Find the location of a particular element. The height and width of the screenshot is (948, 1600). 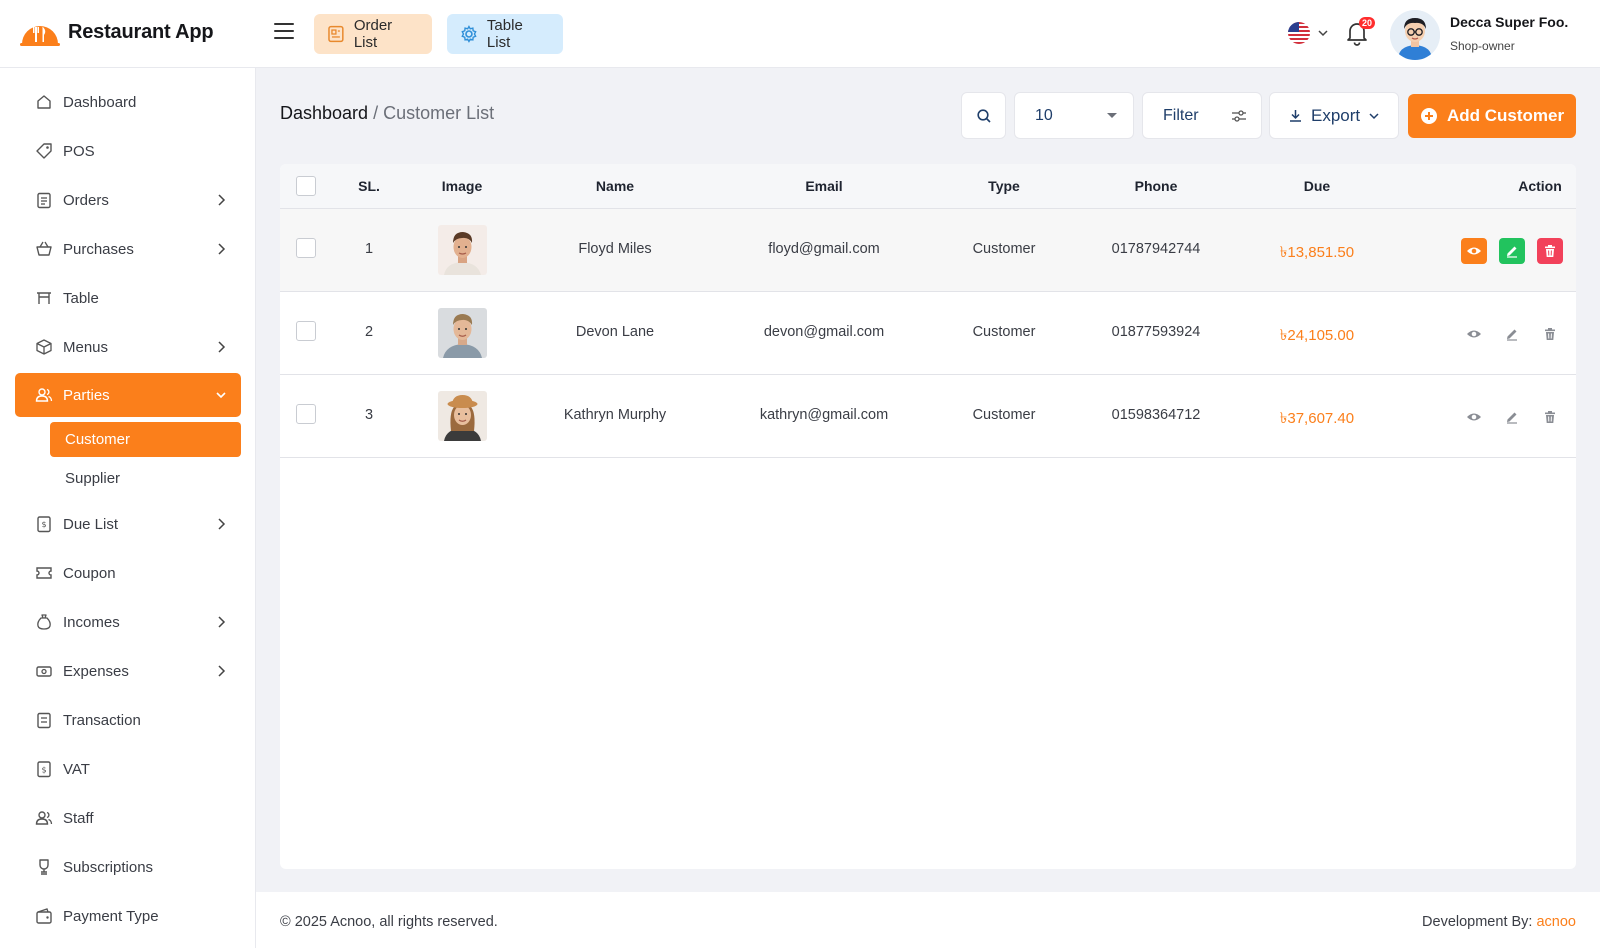

menu-toggle-icon is located at coordinates (284, 32).